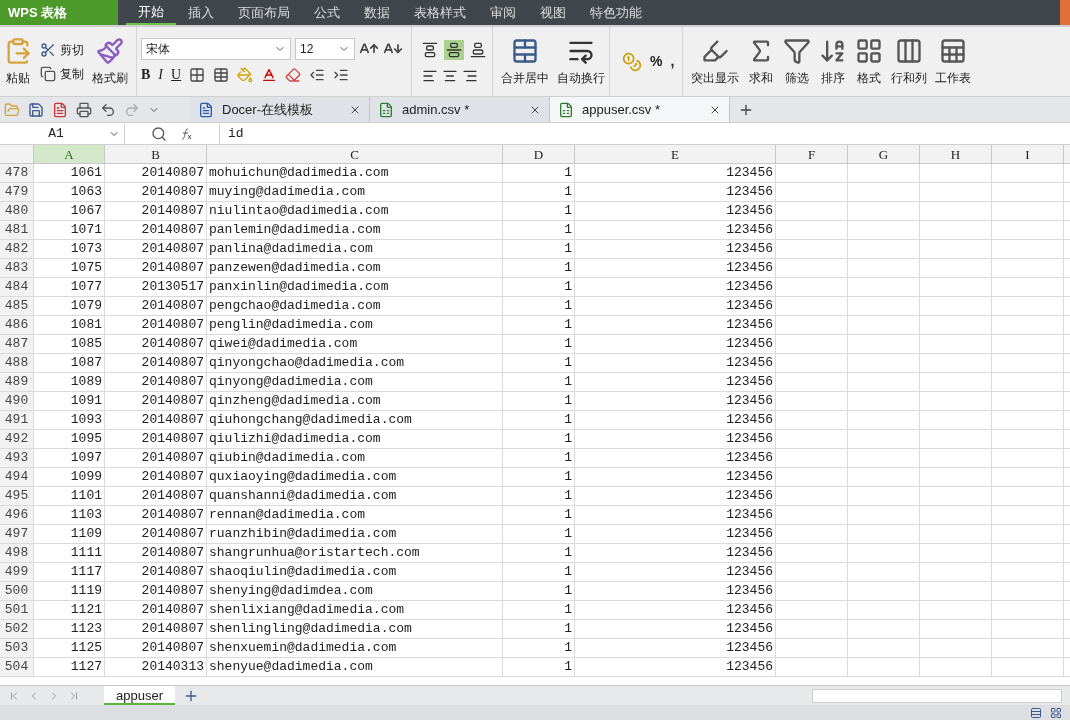  Describe the element at coordinates (355, 287) in the screenshot. I see `table-cell: panxinlin@dadimedia.com` at that location.